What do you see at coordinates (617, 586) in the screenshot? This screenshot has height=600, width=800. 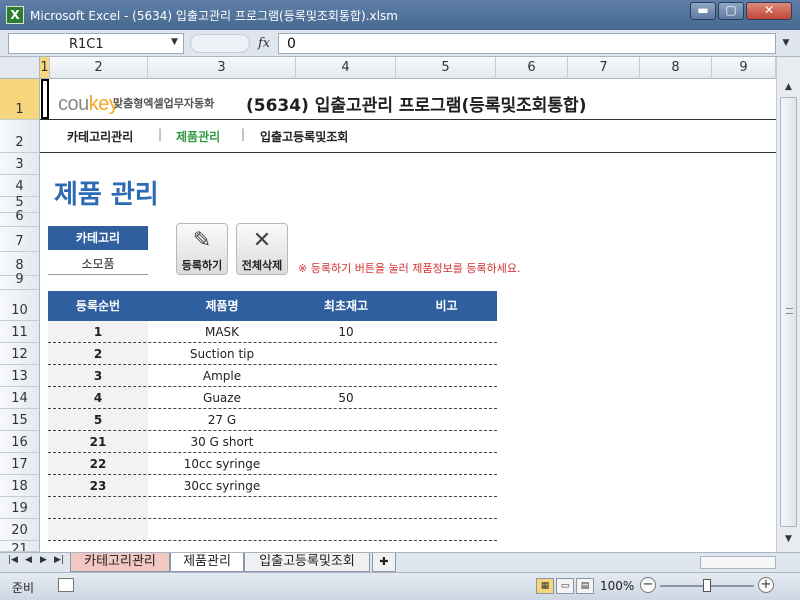 I see `zoom-level: 100%` at bounding box center [617, 586].